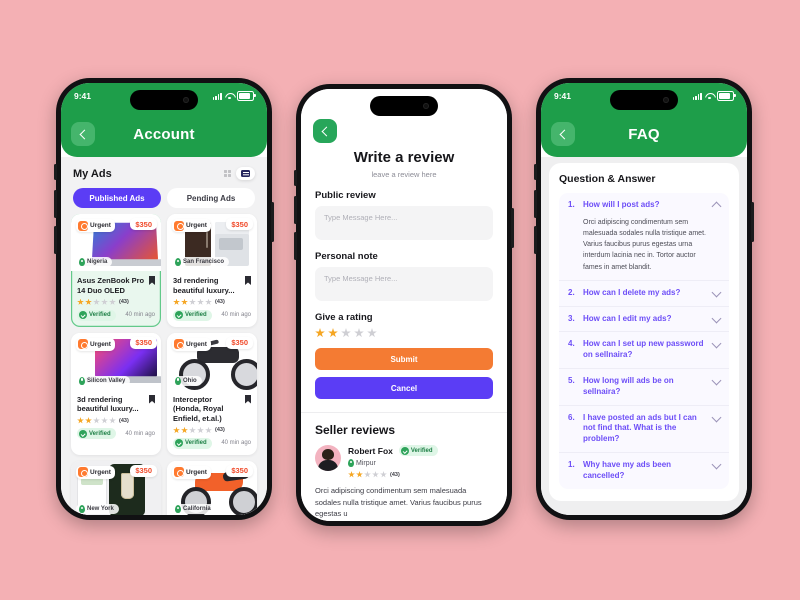 Image resolution: width=800 pixels, height=600 pixels. I want to click on urgent-badge: Urgent, so click(191, 225).